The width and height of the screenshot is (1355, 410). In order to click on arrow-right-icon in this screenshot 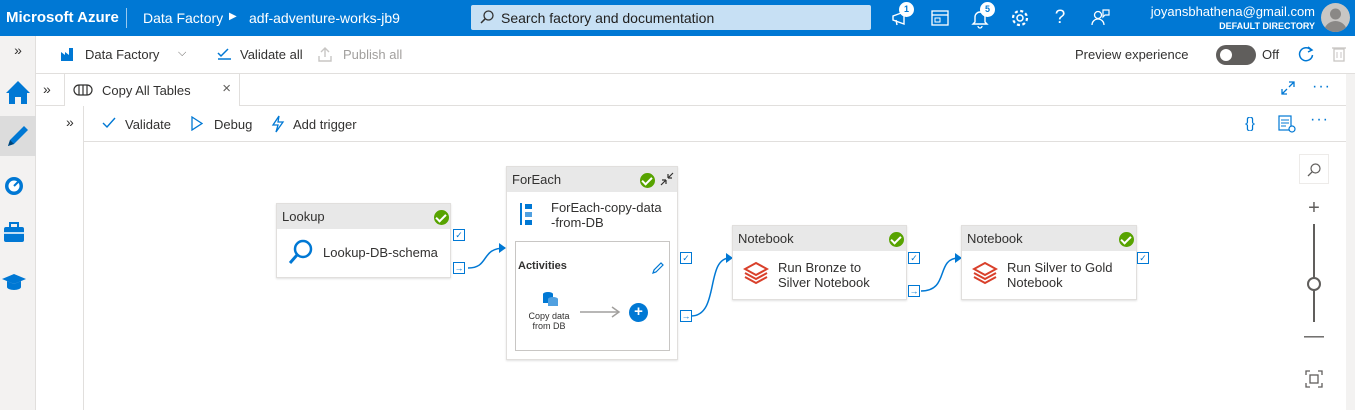, I will do `click(600, 312)`.